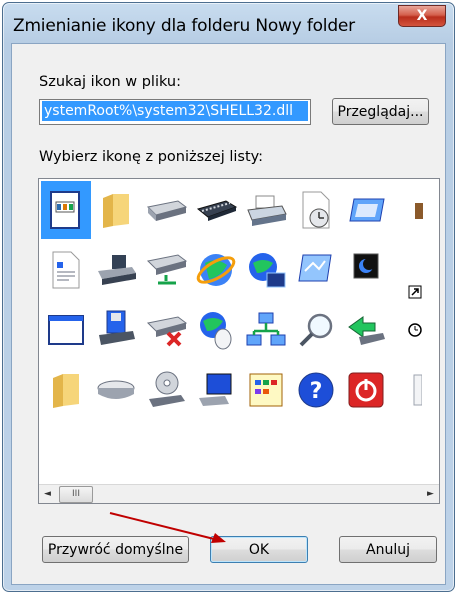 The width and height of the screenshot is (457, 594). What do you see at coordinates (415, 330) in the screenshot?
I see `clock-small-icon` at bounding box center [415, 330].